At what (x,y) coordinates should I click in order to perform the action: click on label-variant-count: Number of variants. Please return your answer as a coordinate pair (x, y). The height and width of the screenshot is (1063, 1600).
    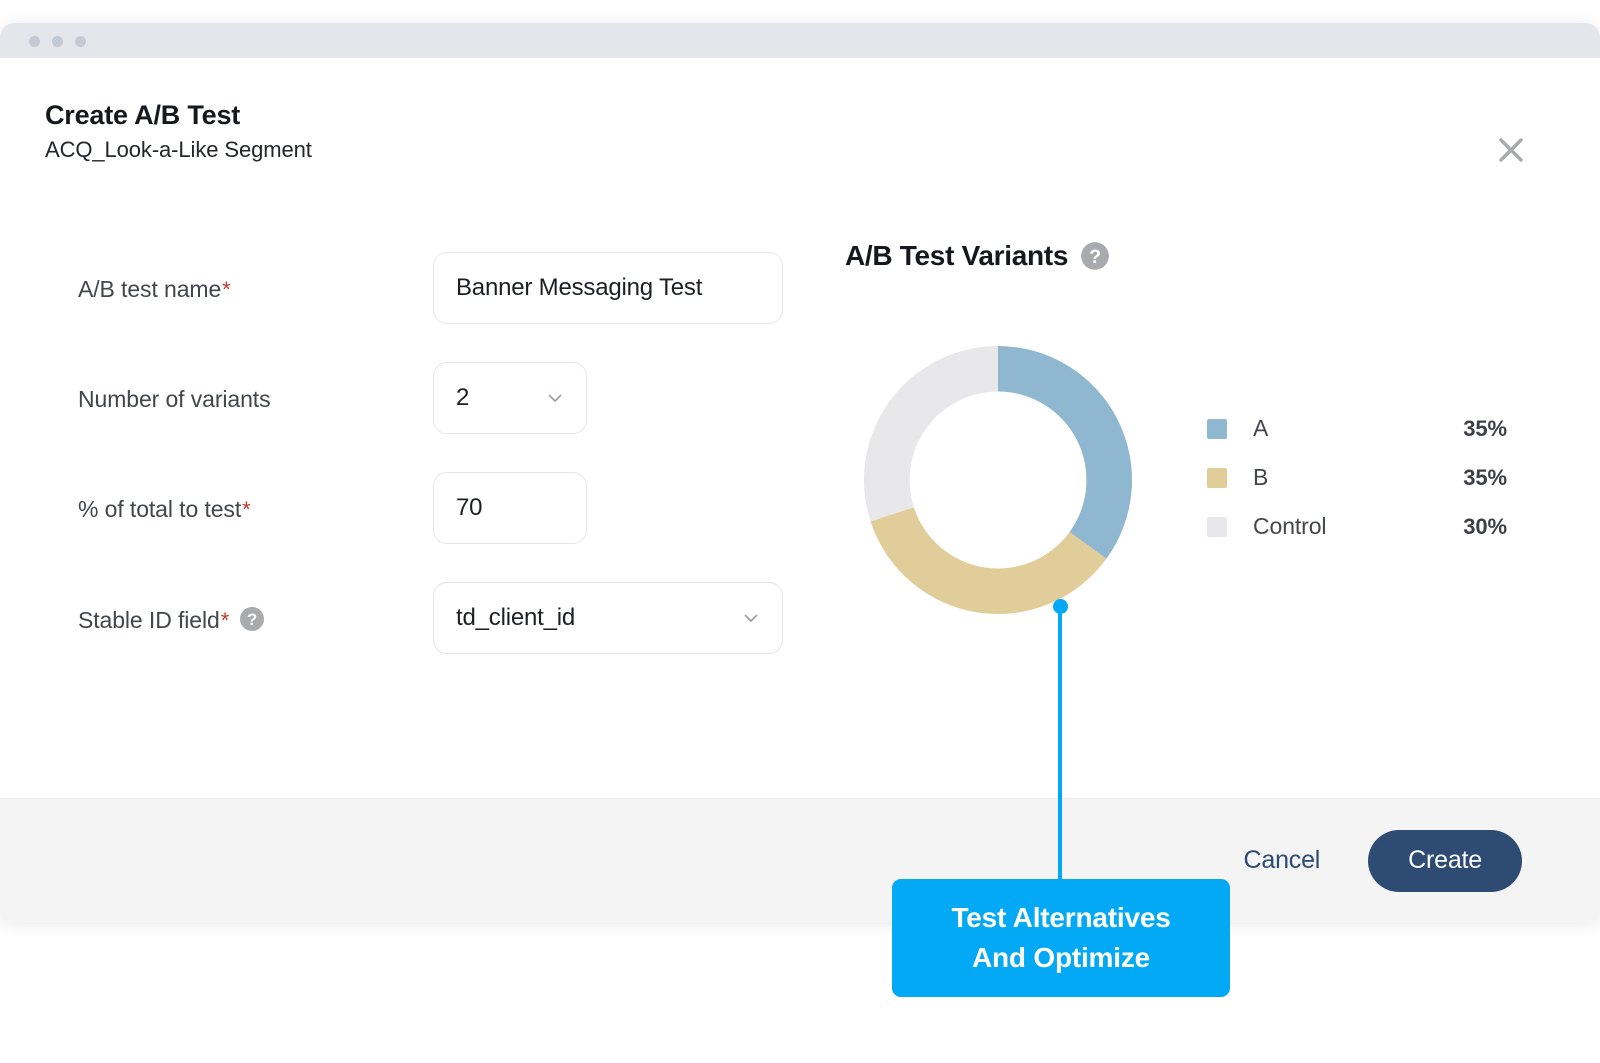
    Looking at the image, I should click on (174, 399).